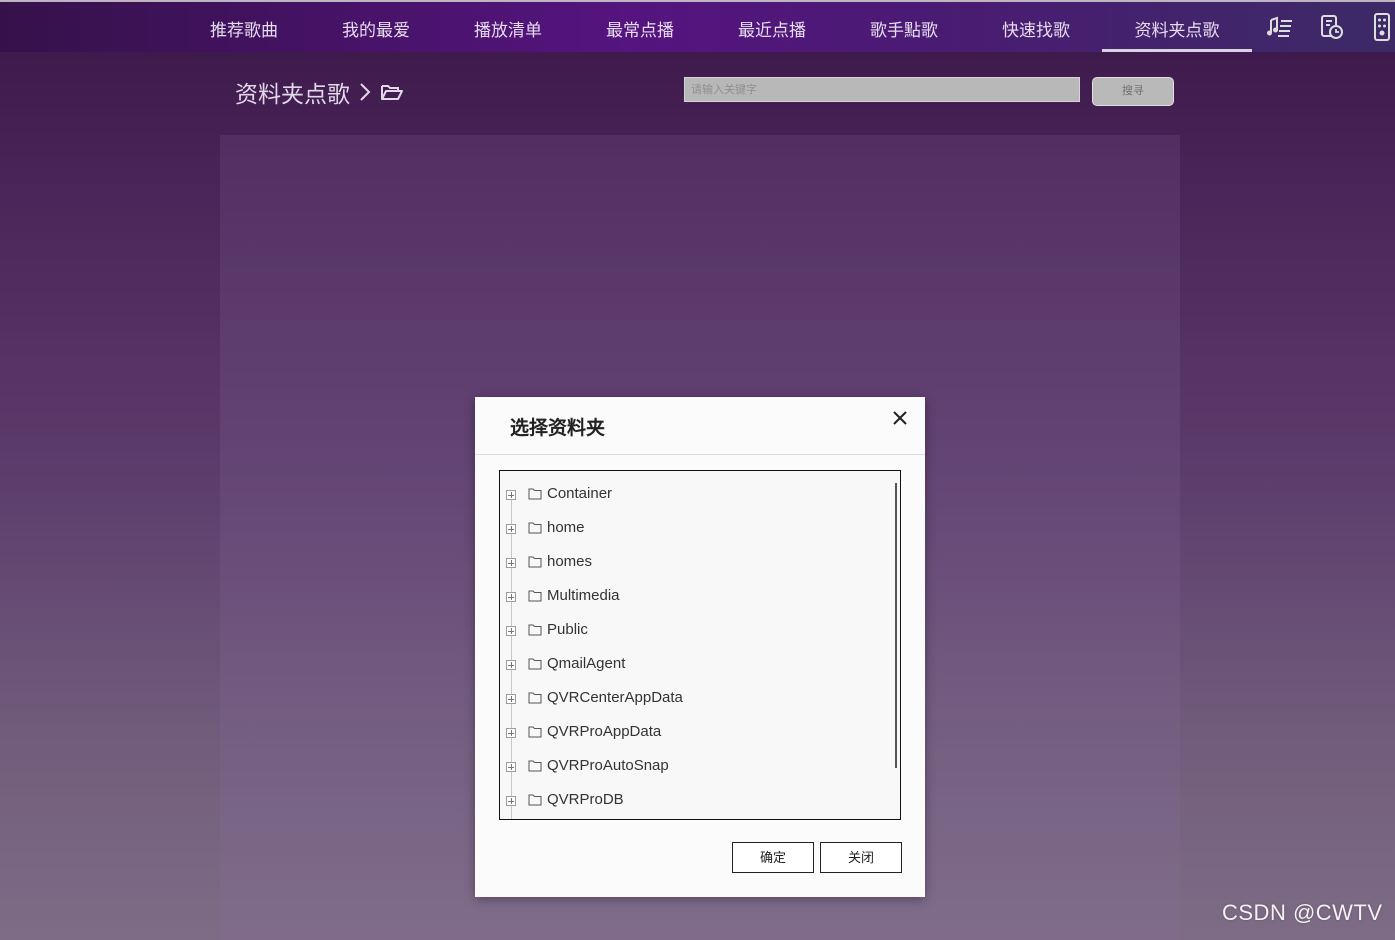  Describe the element at coordinates (700, 454) in the screenshot. I see `dialog-divider` at that location.